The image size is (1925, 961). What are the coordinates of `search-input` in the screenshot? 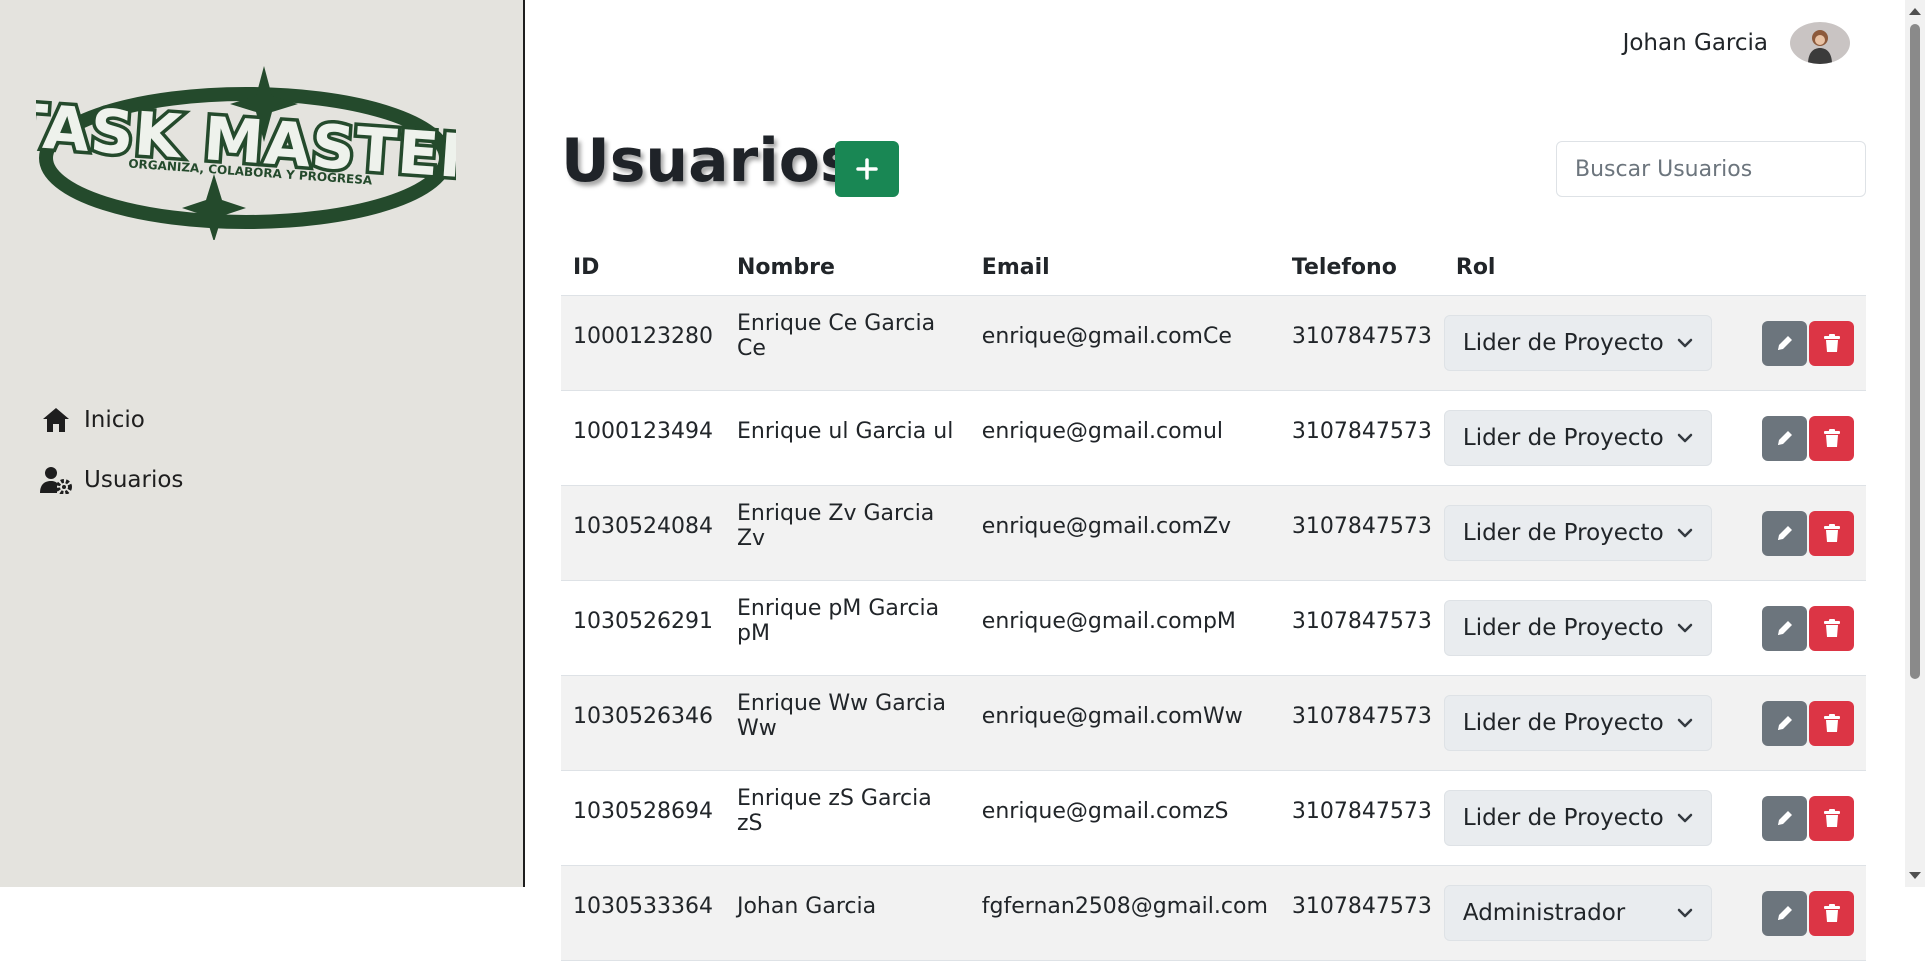 It's located at (1711, 169).